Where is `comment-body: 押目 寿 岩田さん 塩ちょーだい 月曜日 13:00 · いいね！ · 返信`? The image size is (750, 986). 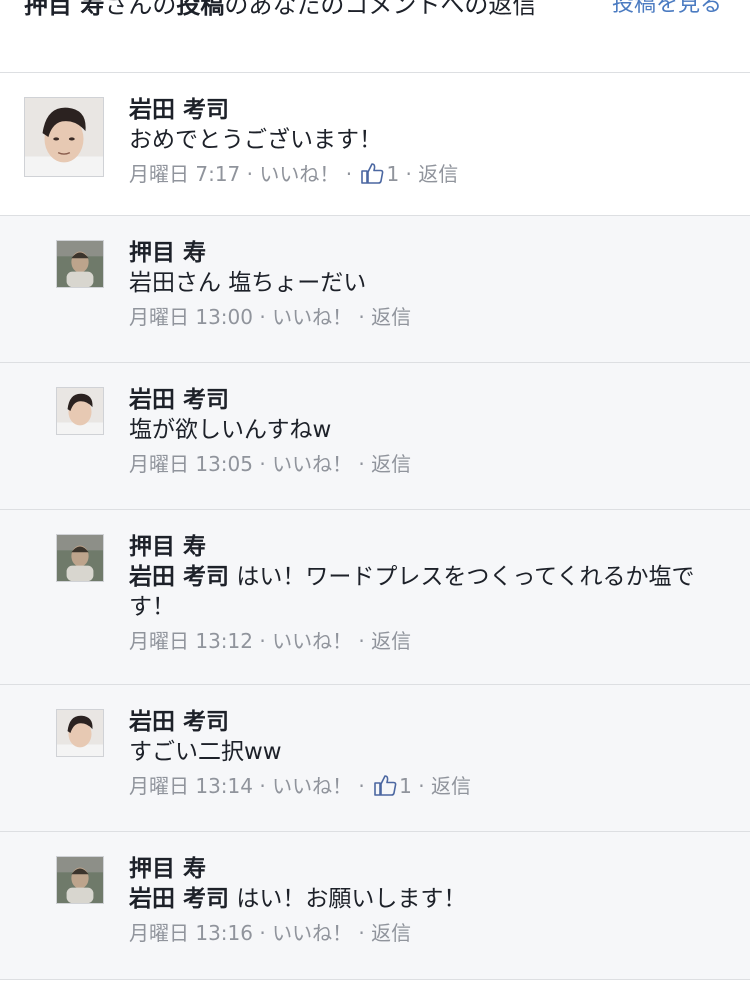
comment-body: 押目 寿 岩田さん 塩ちょーだい 月曜日 13:00 · いいね！ · 返信 is located at coordinates (429, 285).